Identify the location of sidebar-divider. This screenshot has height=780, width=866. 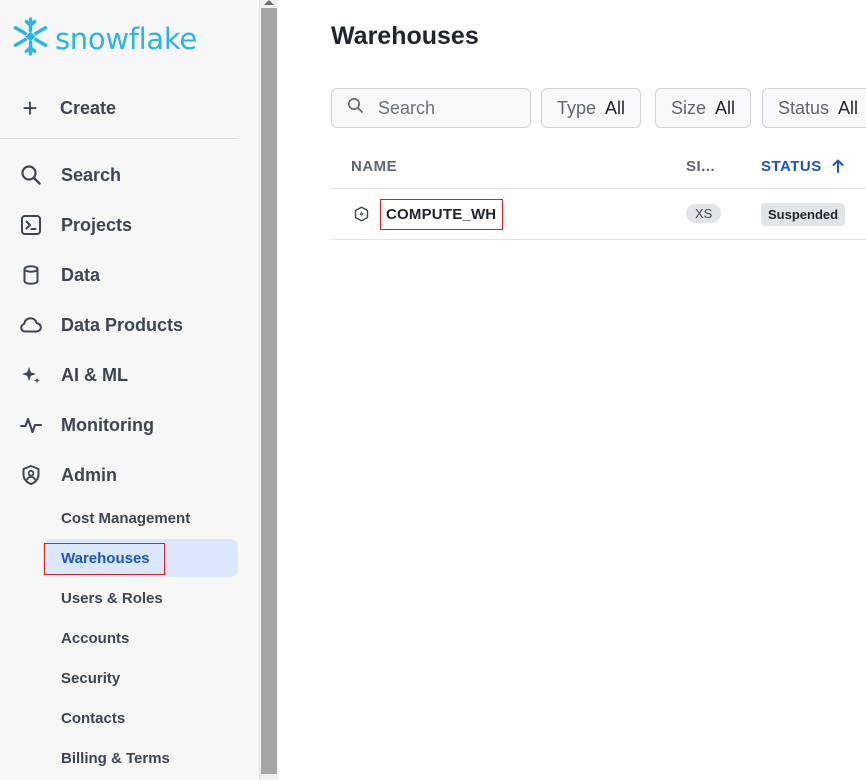
(119, 138).